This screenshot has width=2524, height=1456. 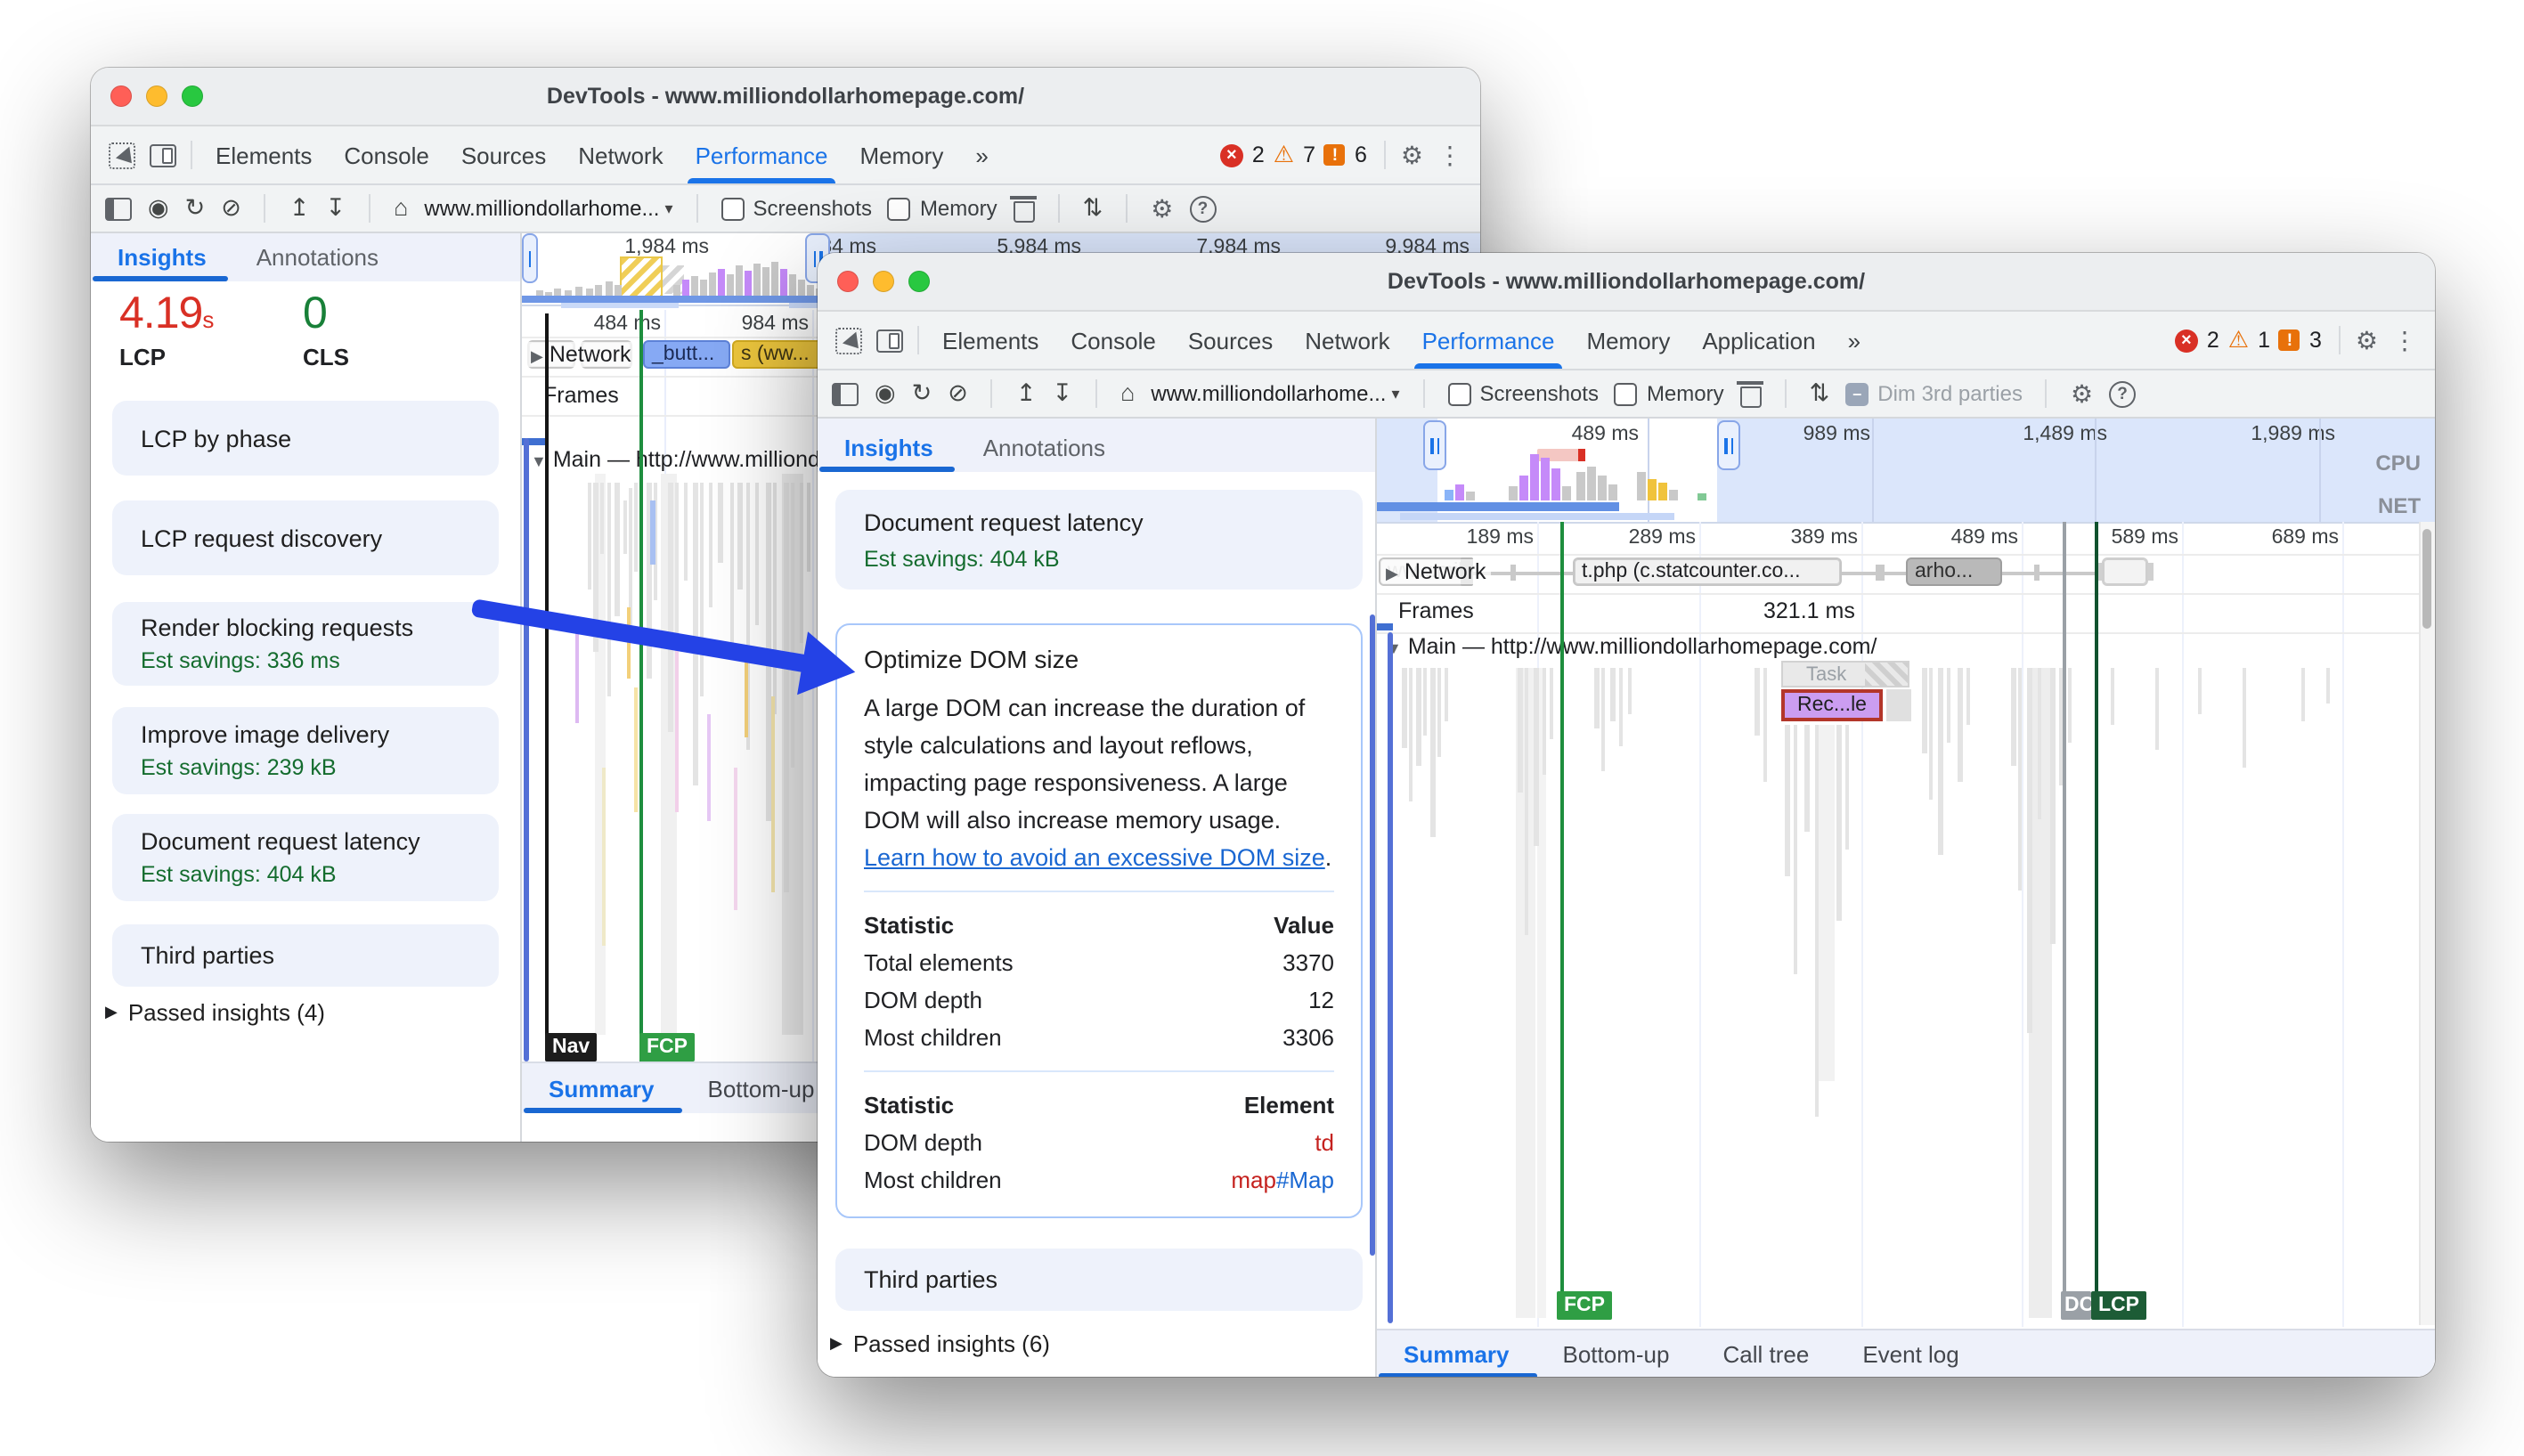 What do you see at coordinates (2426, 579) in the screenshot?
I see `vertical-scrollbar-thumb` at bounding box center [2426, 579].